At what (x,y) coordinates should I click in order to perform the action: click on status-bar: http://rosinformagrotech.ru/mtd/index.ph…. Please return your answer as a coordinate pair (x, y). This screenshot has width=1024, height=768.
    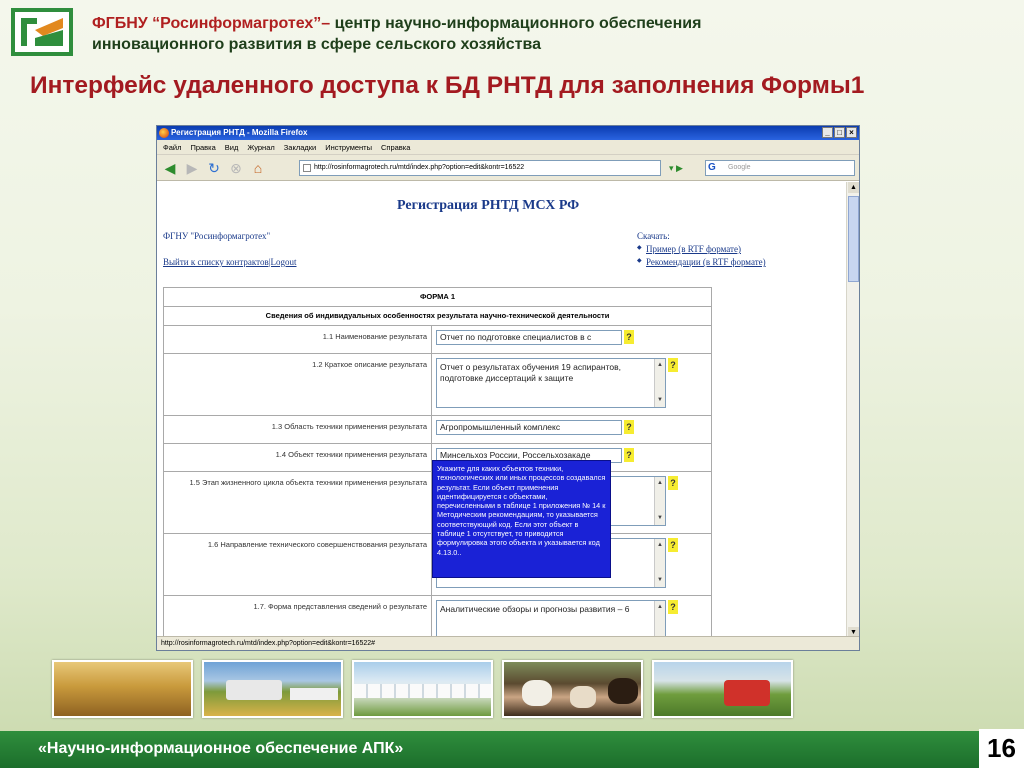
    Looking at the image, I should click on (508, 643).